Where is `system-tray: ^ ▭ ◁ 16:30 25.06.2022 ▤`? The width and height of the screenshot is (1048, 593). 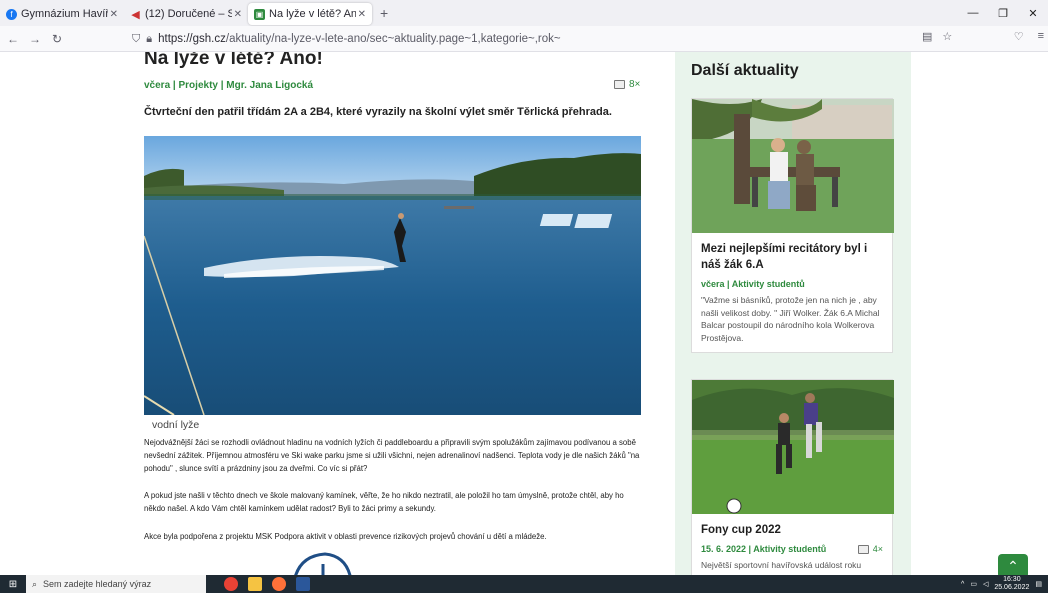
system-tray: ^ ▭ ◁ 16:30 25.06.2022 ▤ is located at coordinates (1001, 584).